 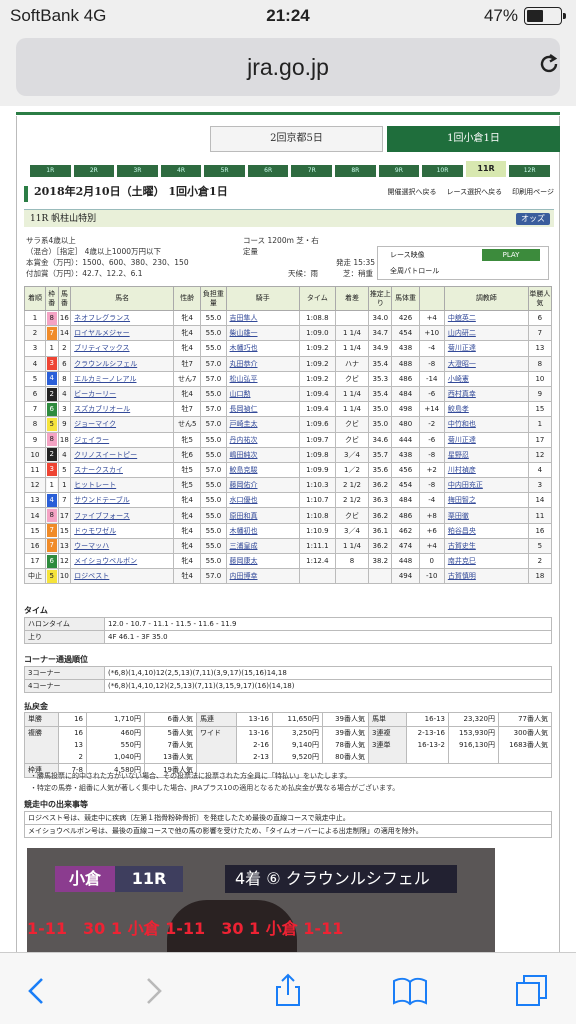 What do you see at coordinates (263, 378) in the screenshot?
I see `cell-jockey: 松山弘平` at bounding box center [263, 378].